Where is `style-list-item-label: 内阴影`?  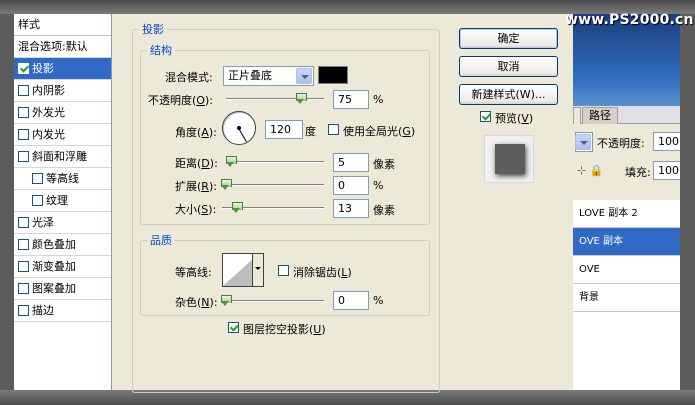 style-list-item-label: 内阴影 is located at coordinates (48, 90).